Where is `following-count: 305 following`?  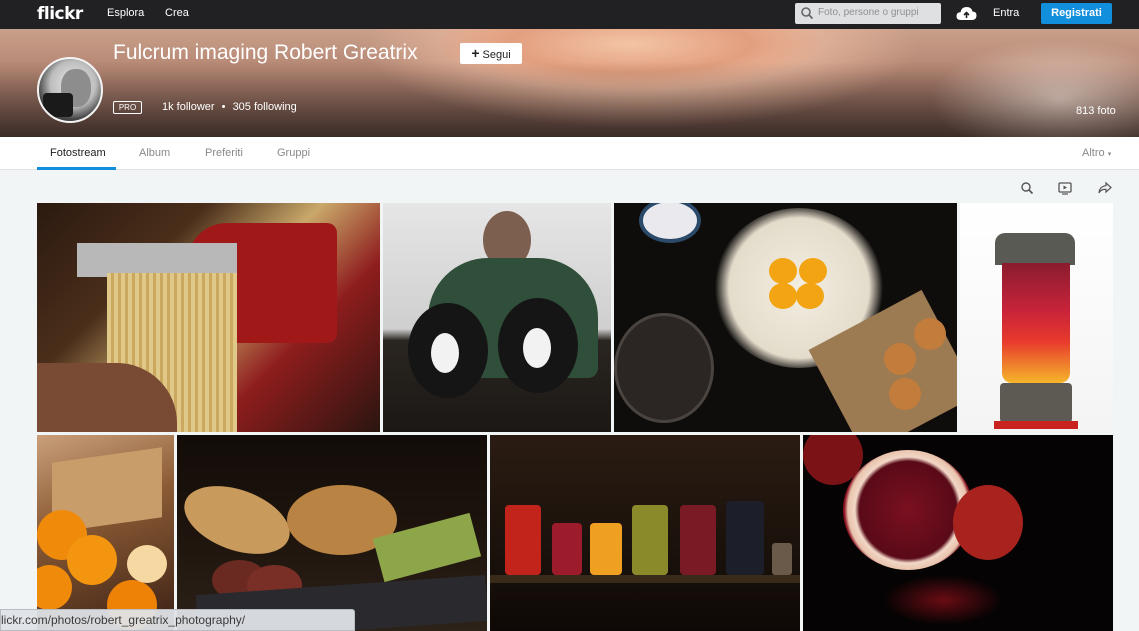
following-count: 305 following is located at coordinates (265, 107).